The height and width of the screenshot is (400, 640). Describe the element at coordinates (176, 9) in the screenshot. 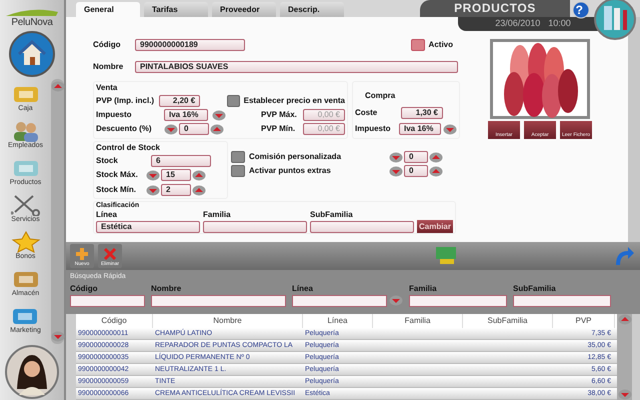

I see `tab: Tarifas` at that location.